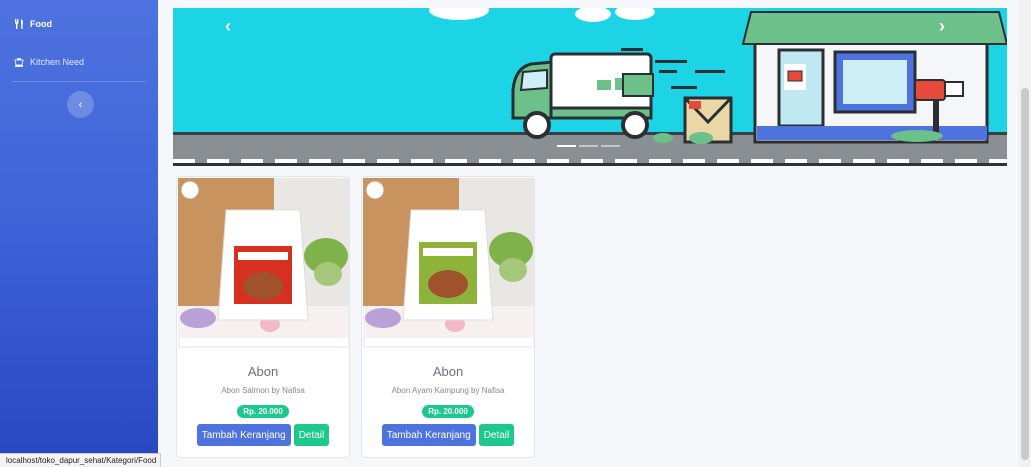  I want to click on sidebar-item-kitchen-need: Kitchen Need, so click(49, 62).